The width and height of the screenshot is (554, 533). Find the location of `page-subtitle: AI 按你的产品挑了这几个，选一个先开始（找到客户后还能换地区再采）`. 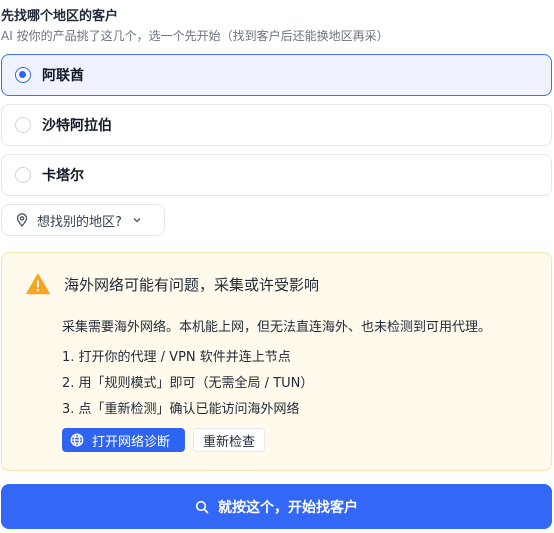

page-subtitle: AI 按你的产品挑了这几个，选一个先开始（找到客户后还能换地区再采） is located at coordinates (195, 36).